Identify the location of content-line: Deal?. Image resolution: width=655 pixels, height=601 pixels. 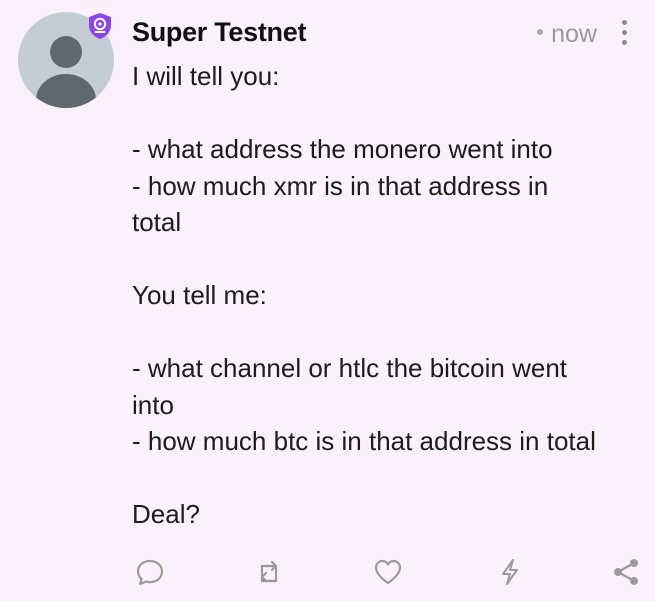
(166, 514).